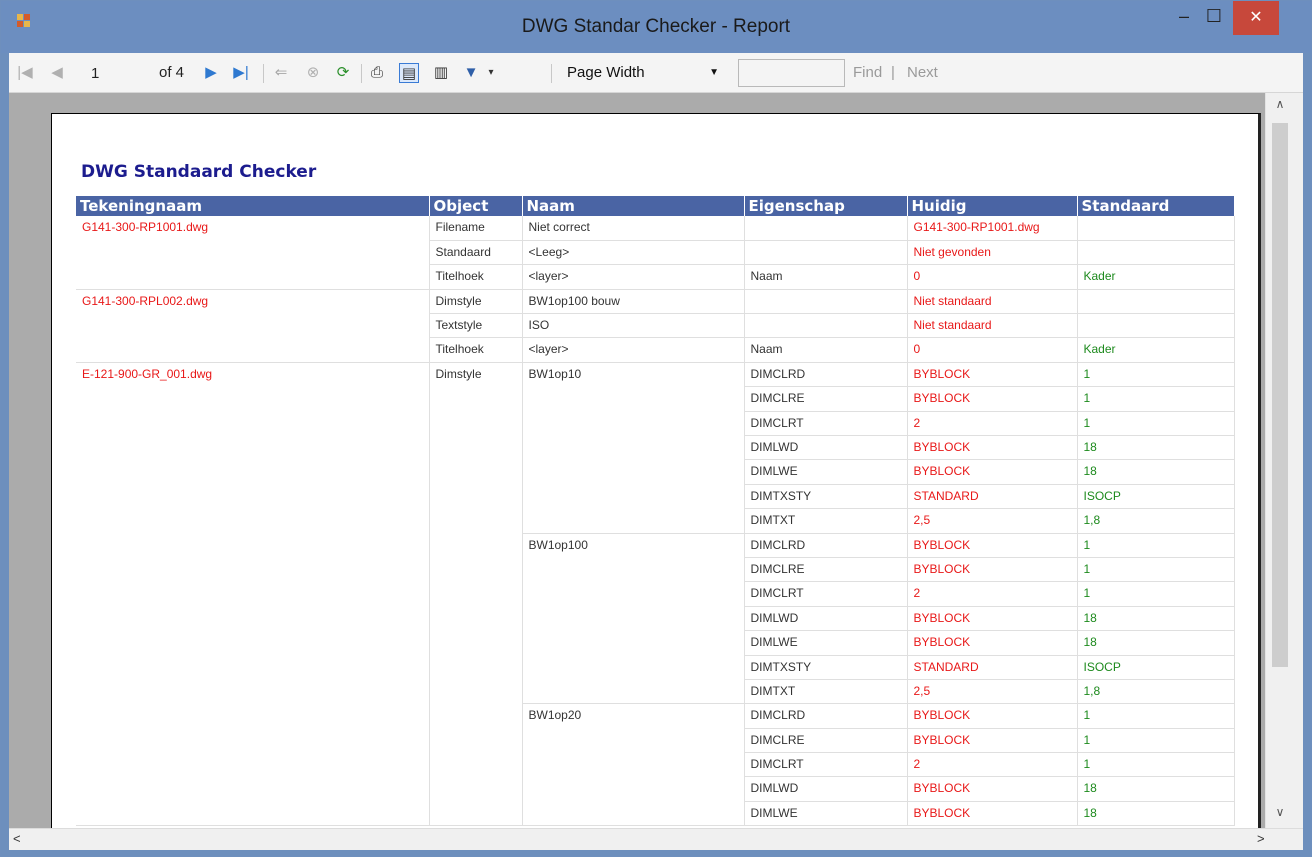 The image size is (1312, 857). Describe the element at coordinates (867, 73) in the screenshot. I see `find-button: Find` at that location.